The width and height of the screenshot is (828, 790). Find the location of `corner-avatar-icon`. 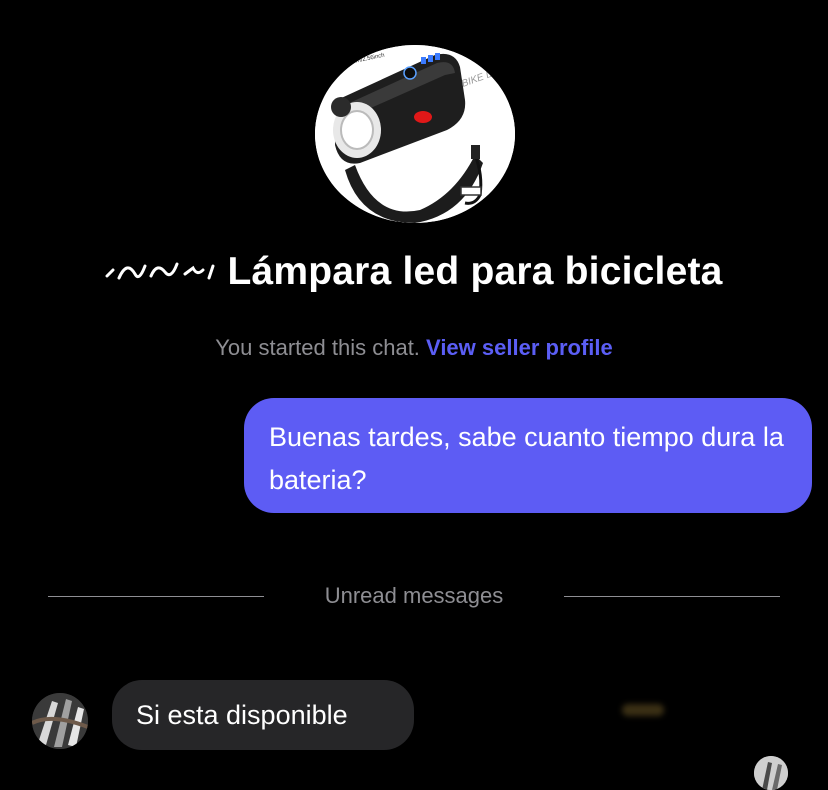

corner-avatar-icon is located at coordinates (771, 773).